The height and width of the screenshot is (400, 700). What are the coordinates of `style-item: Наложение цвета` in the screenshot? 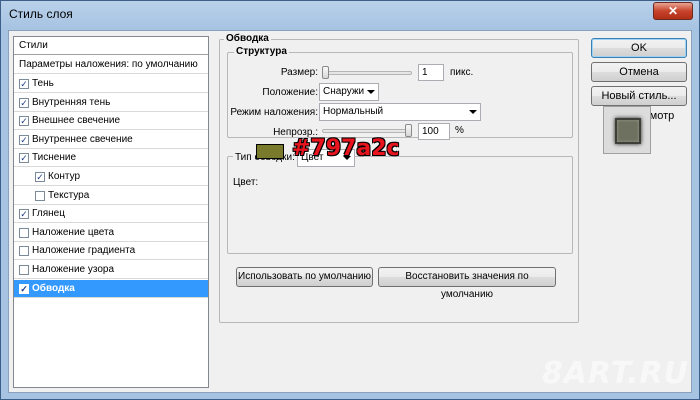 It's located at (111, 233).